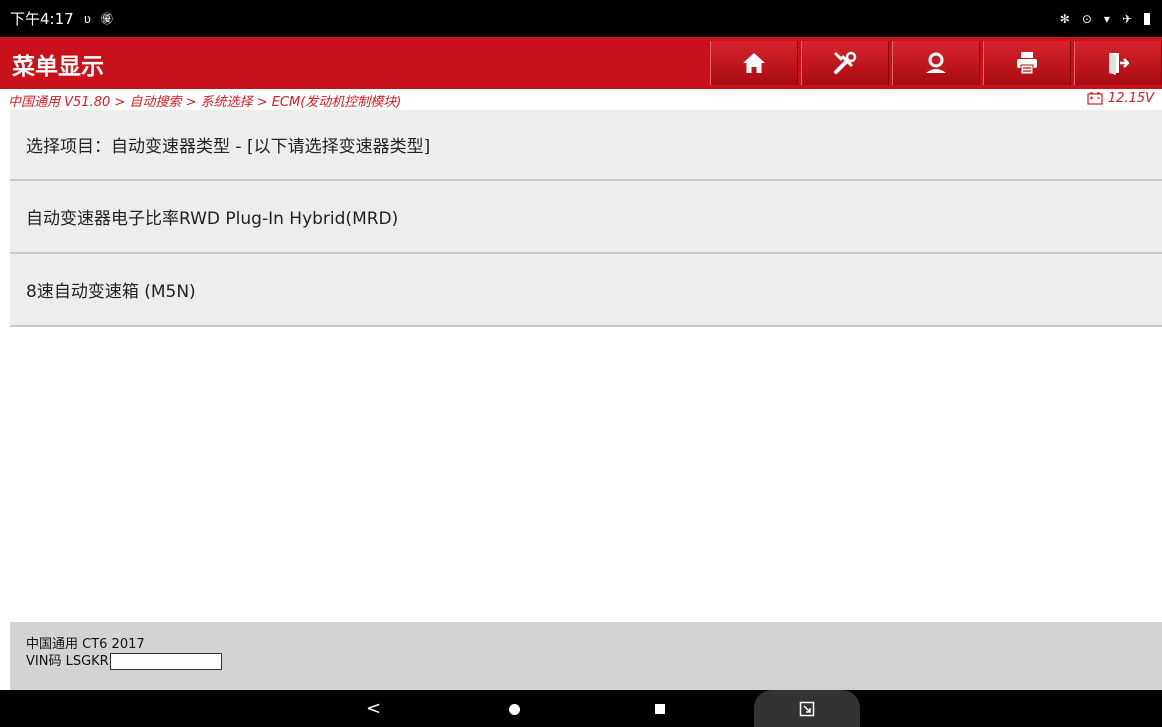 This screenshot has height=727, width=1162. What do you see at coordinates (165, 661) in the screenshot?
I see `vin-mask` at bounding box center [165, 661].